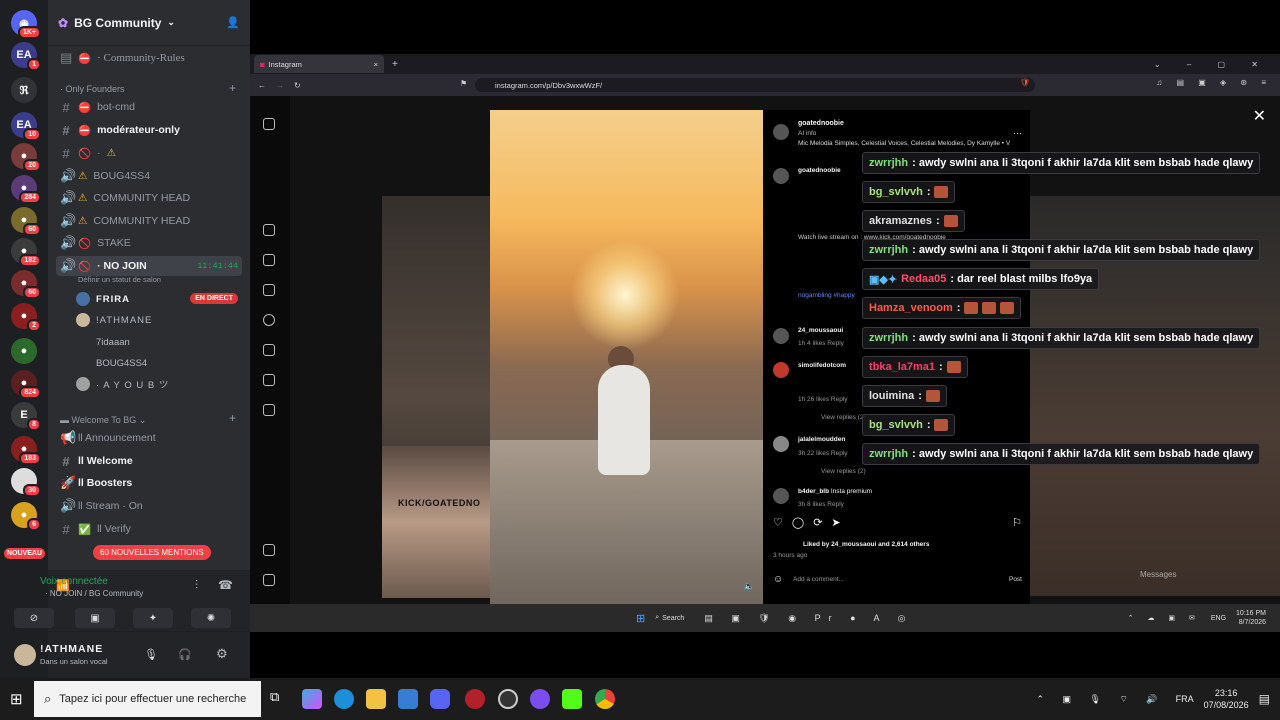 The height and width of the screenshot is (720, 1280). I want to click on tray-icons: ⌃ ▣ 🎙 ⌔ 🔊, so click(1100, 699).